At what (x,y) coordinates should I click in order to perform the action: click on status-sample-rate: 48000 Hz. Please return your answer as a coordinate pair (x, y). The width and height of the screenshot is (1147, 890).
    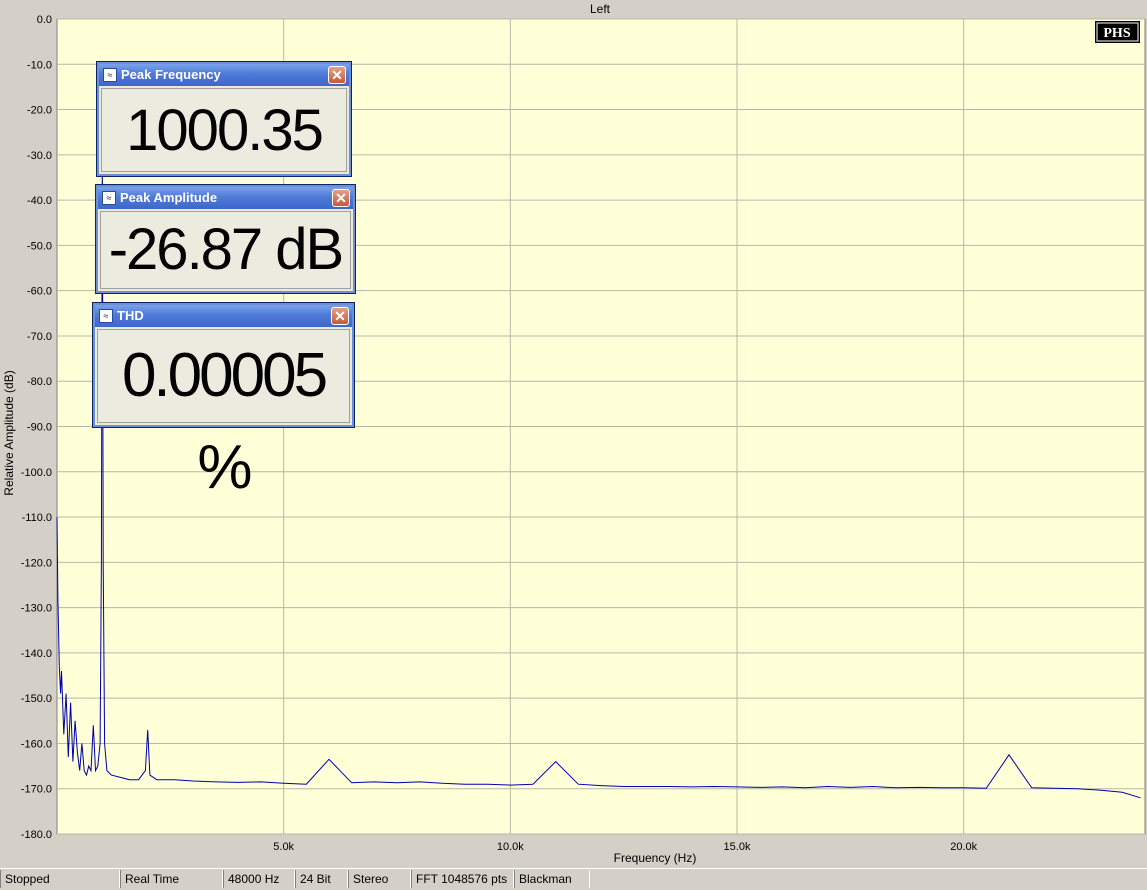
    Looking at the image, I should click on (259, 879).